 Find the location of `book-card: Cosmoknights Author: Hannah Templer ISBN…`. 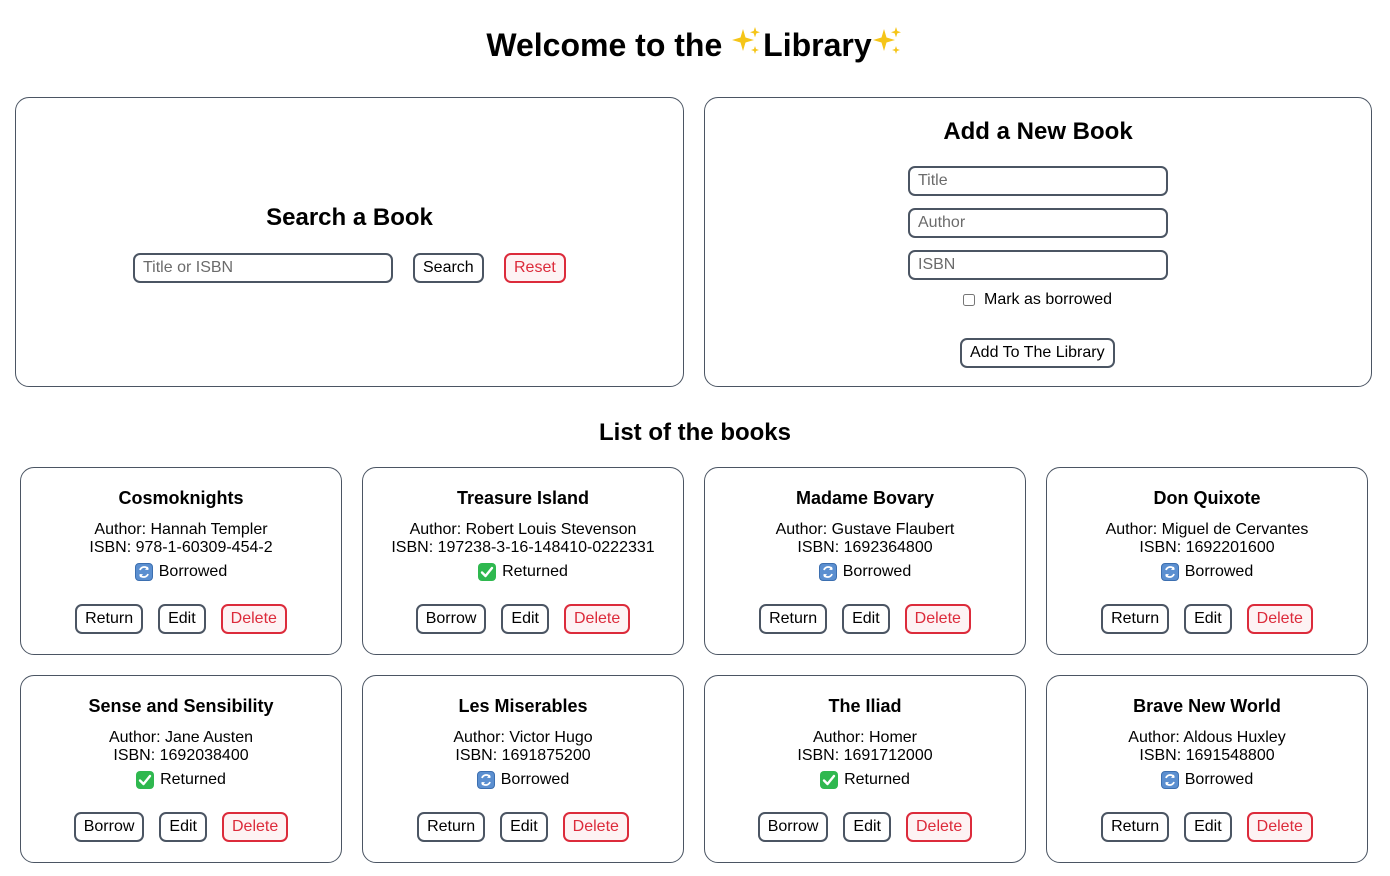

book-card: Cosmoknights Author: Hannah Templer ISBN… is located at coordinates (181, 561).